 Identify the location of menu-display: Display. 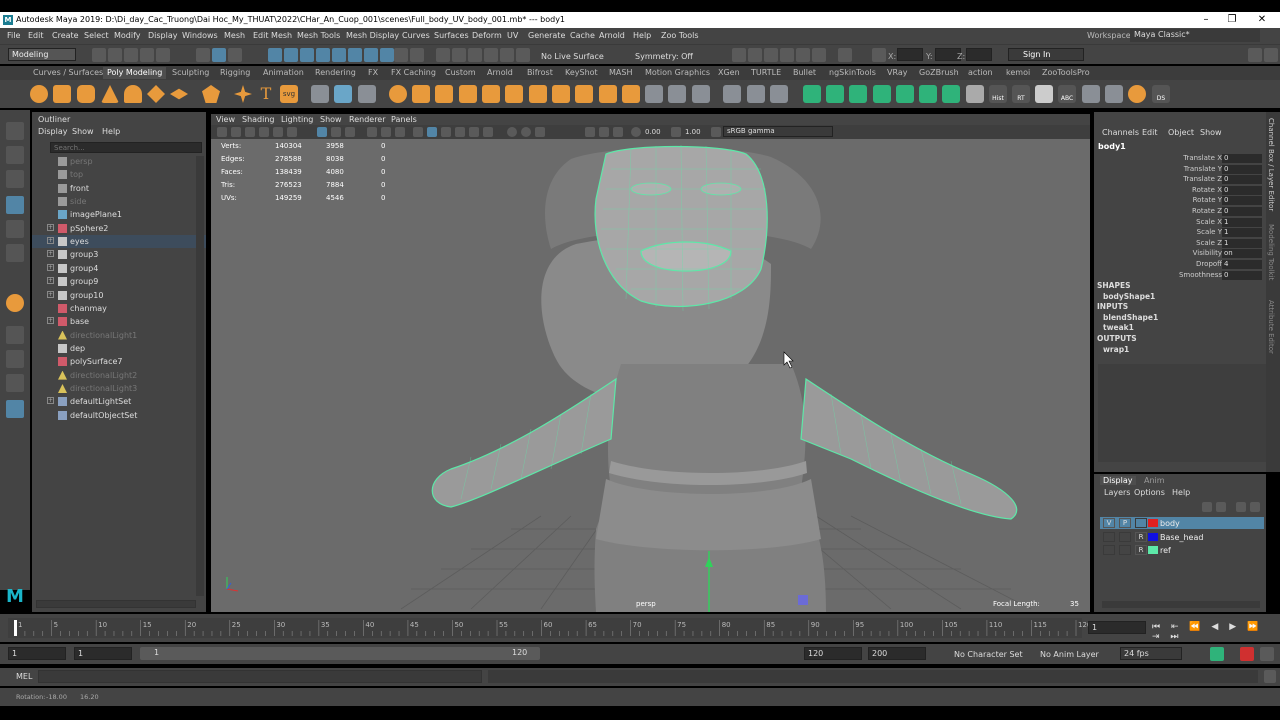
(163, 35).